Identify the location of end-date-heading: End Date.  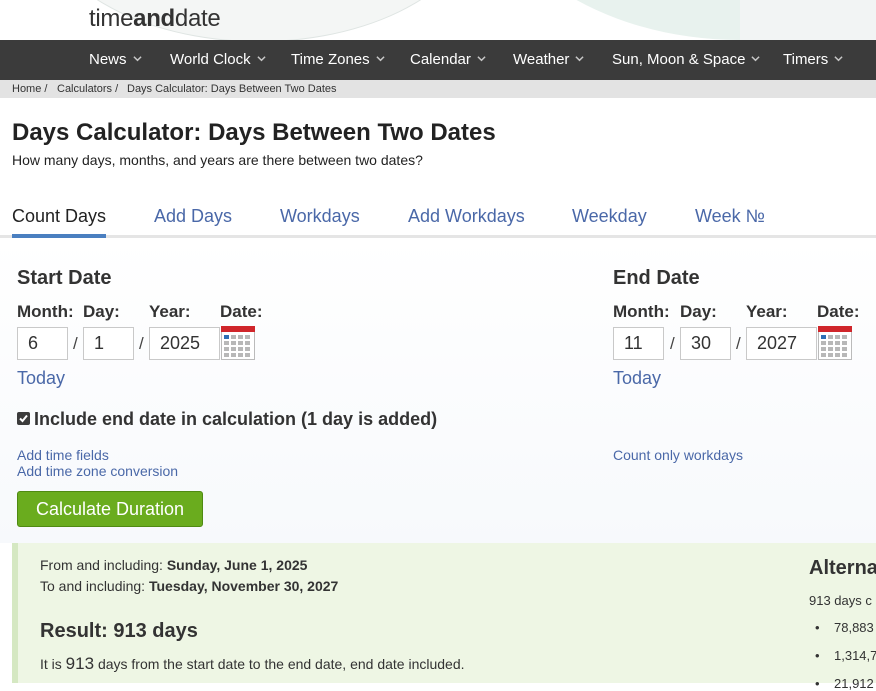
(656, 278).